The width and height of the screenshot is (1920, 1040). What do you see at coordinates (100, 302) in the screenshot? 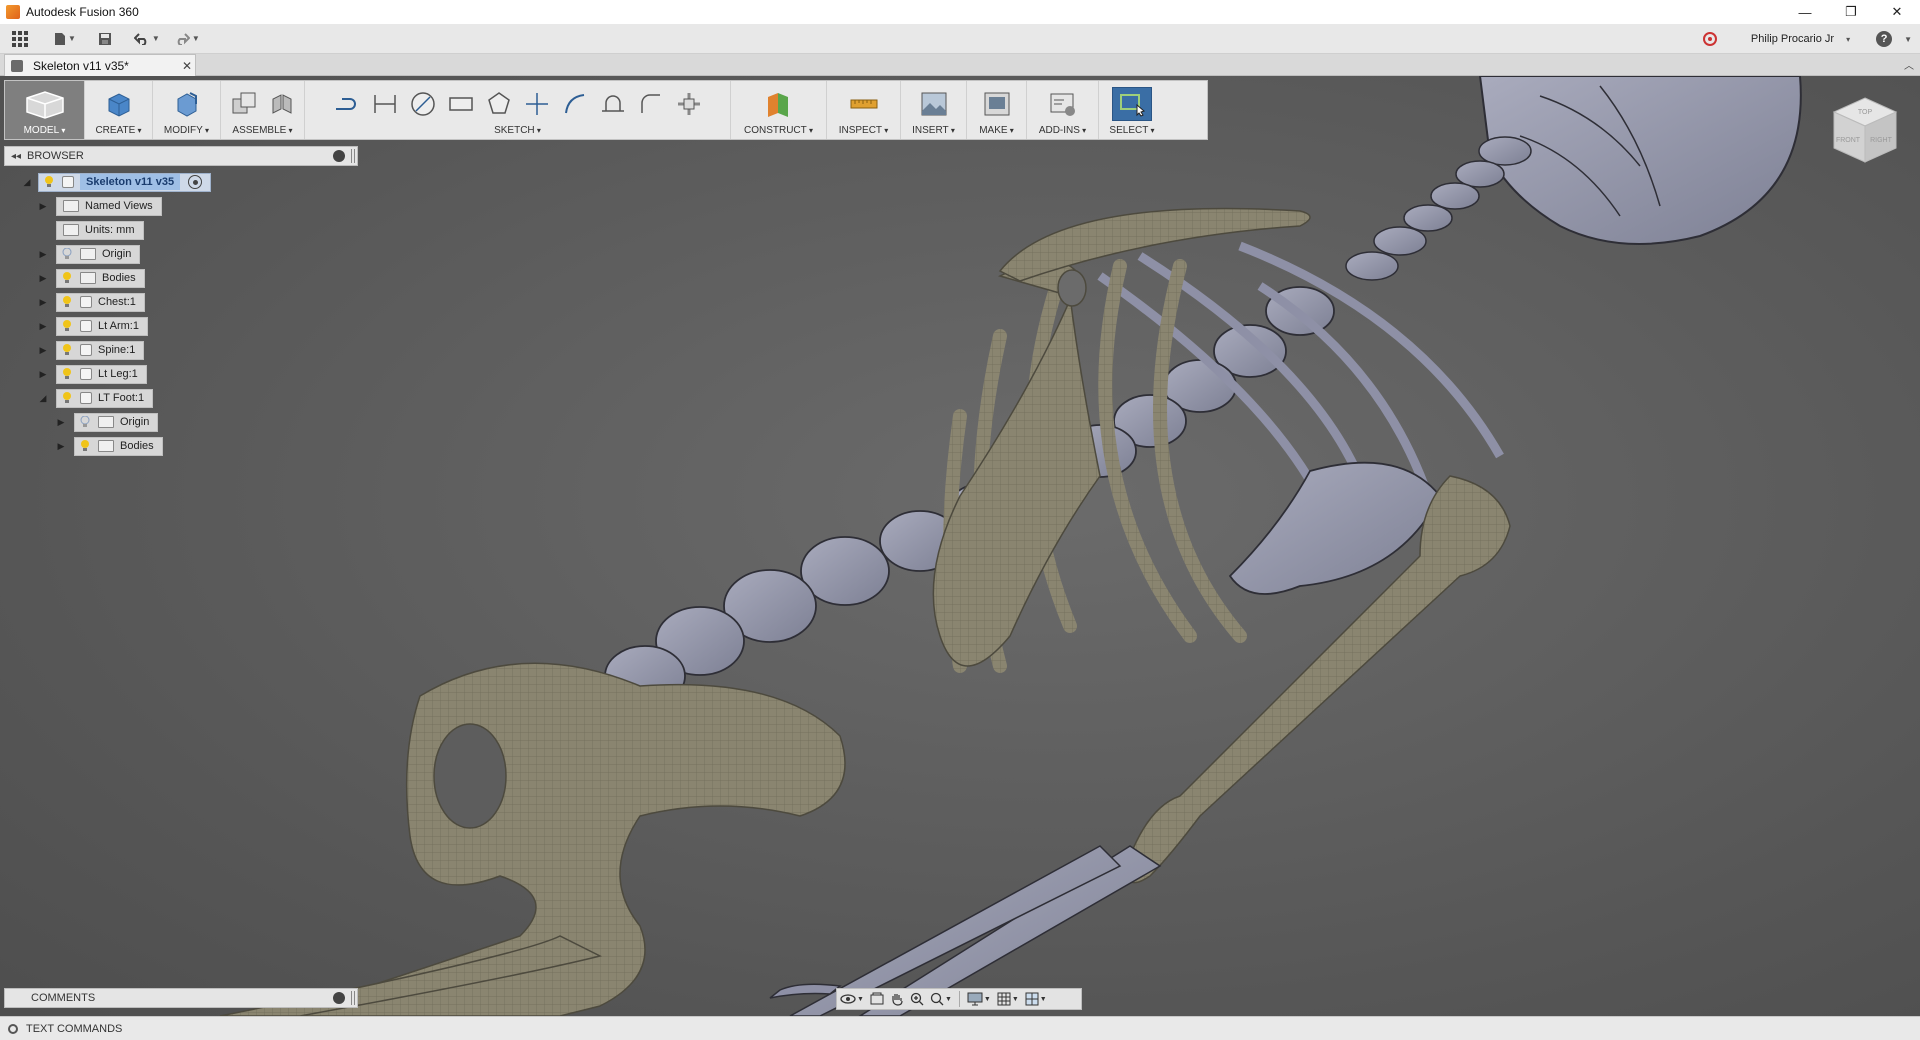
I see `tree-node-chest: Chest:1` at bounding box center [100, 302].